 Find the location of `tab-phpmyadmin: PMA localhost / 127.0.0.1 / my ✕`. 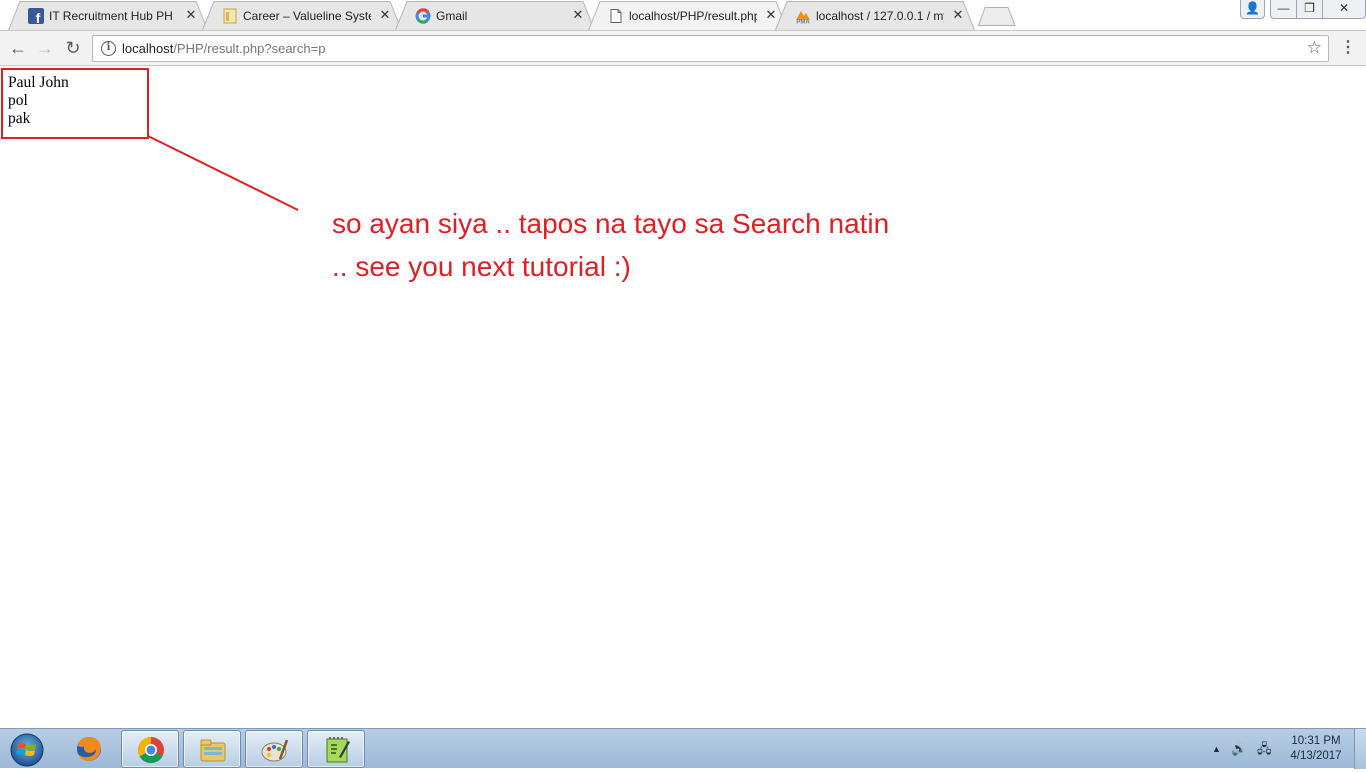

tab-phpmyadmin: PMA localhost / 127.0.0.1 / my ✕ is located at coordinates (875, 15).